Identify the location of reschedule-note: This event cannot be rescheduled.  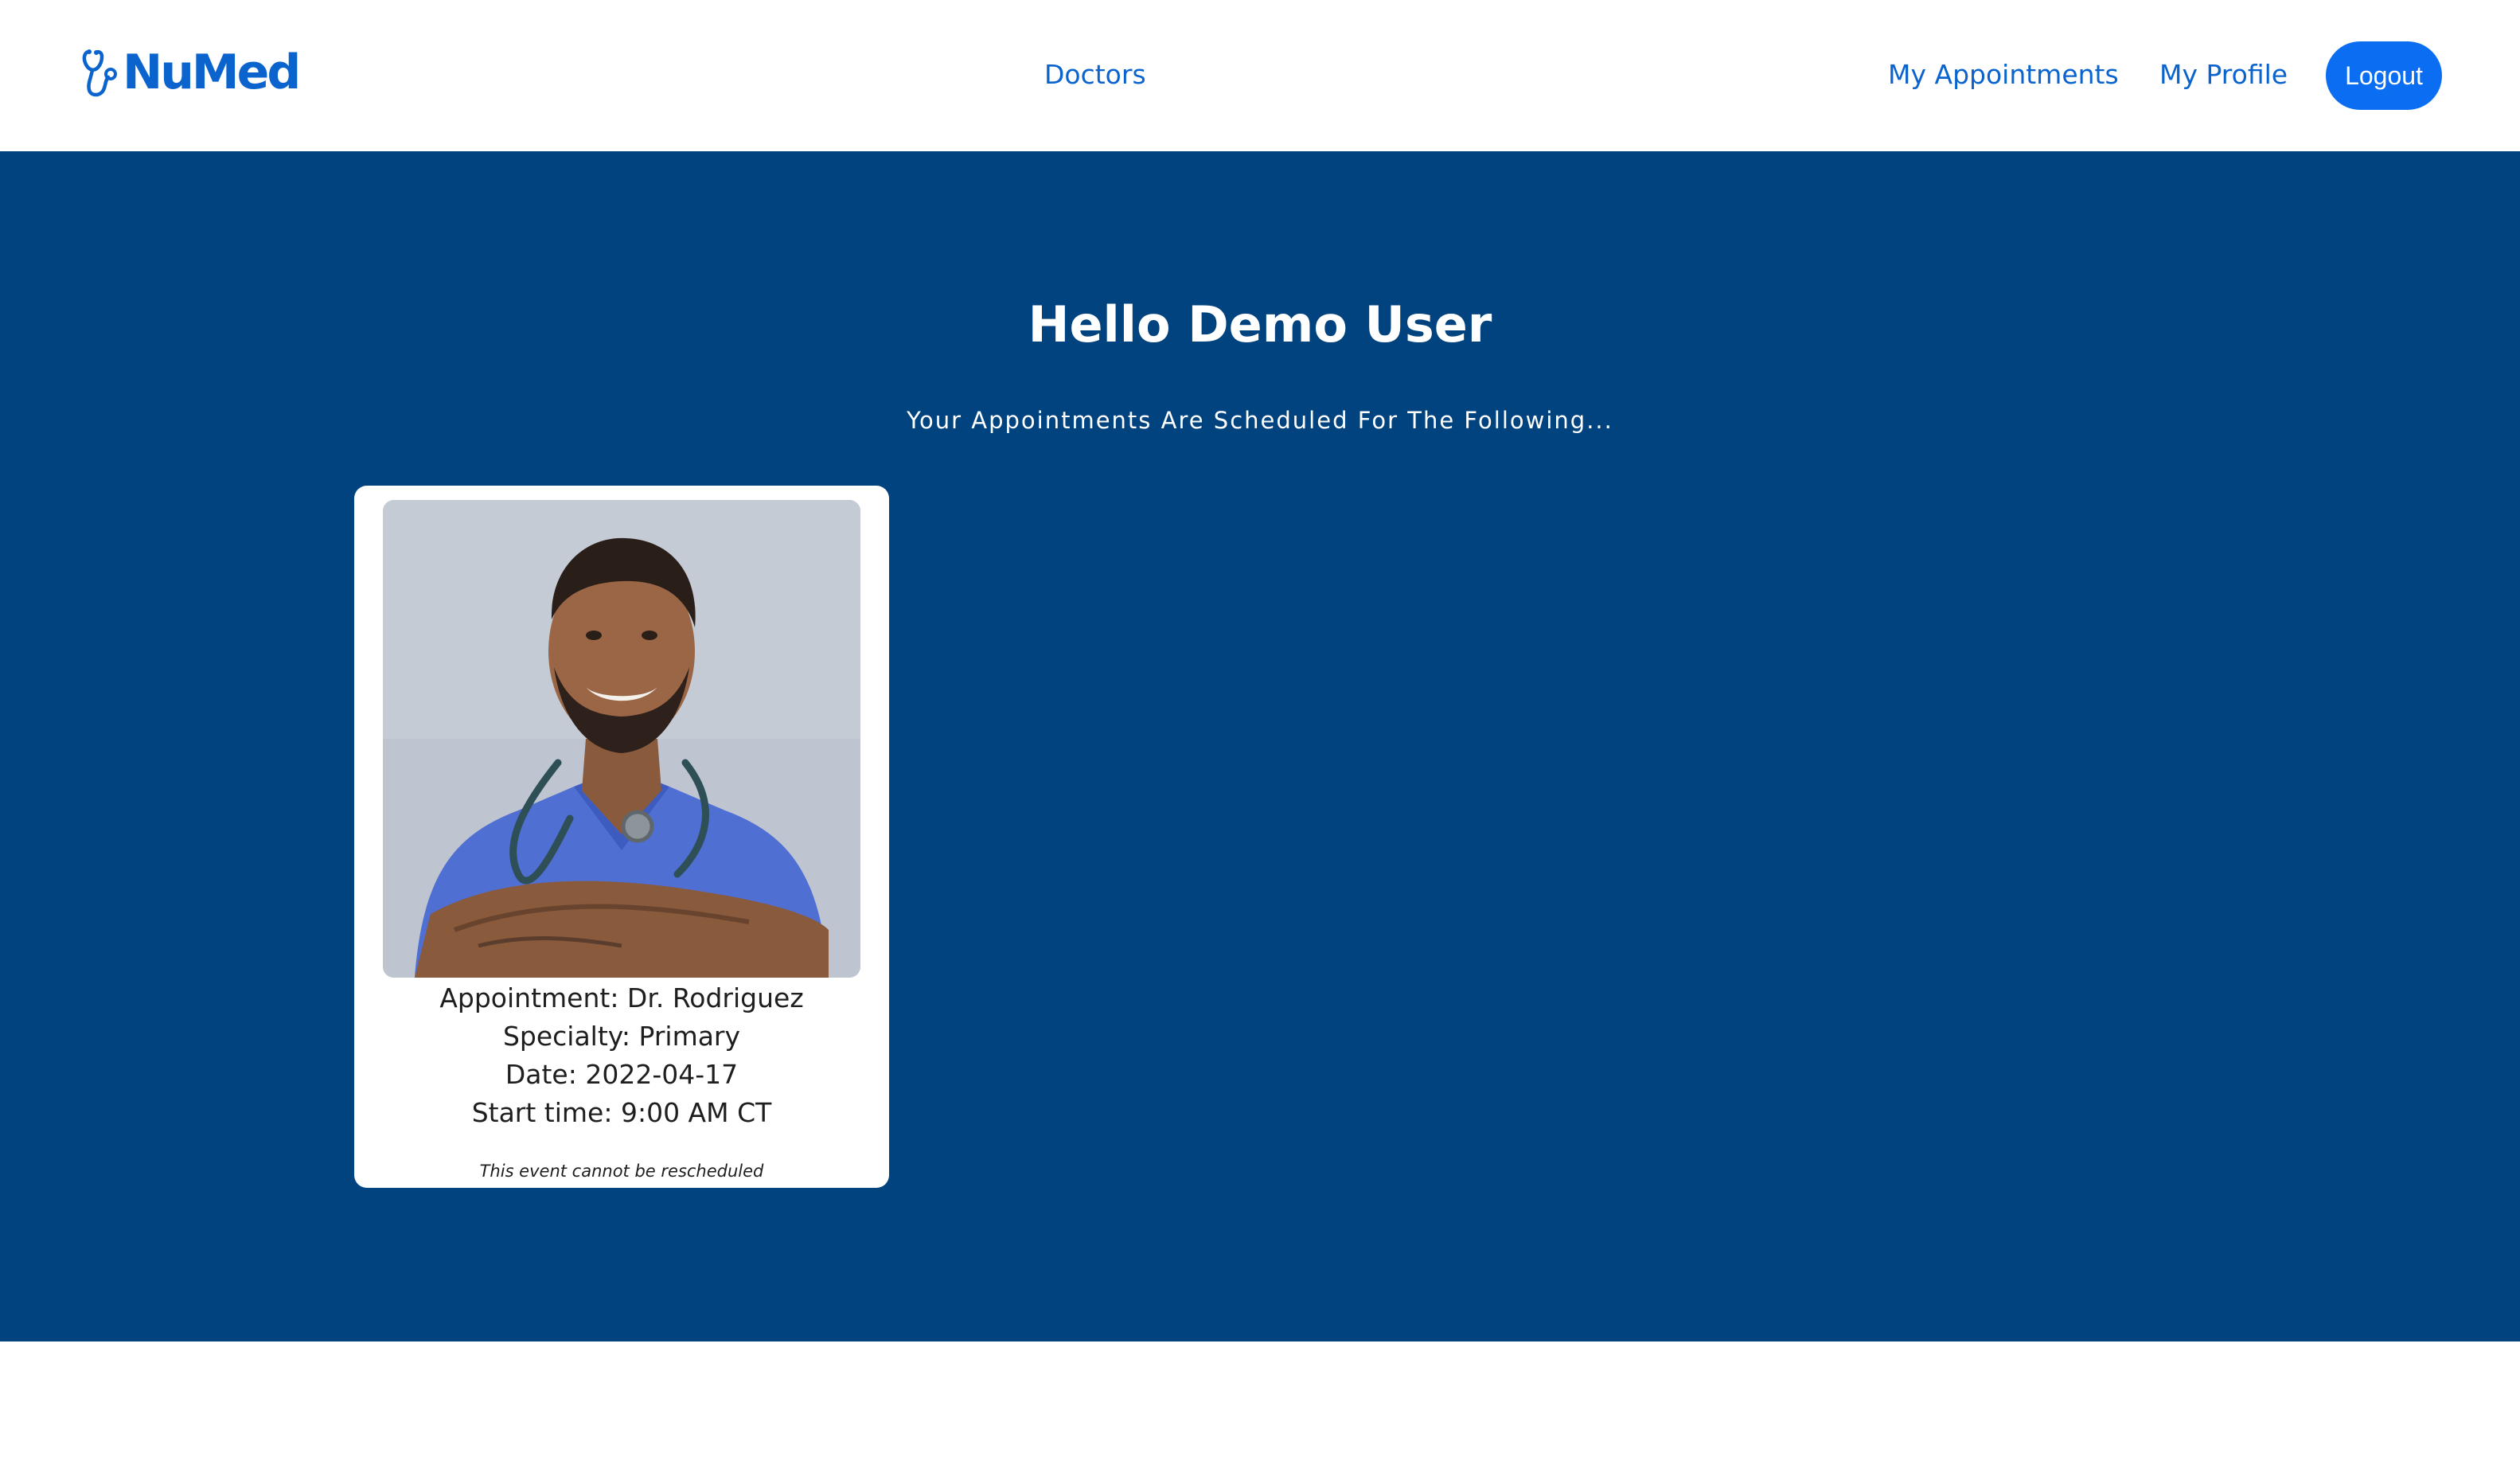
(621, 1171).